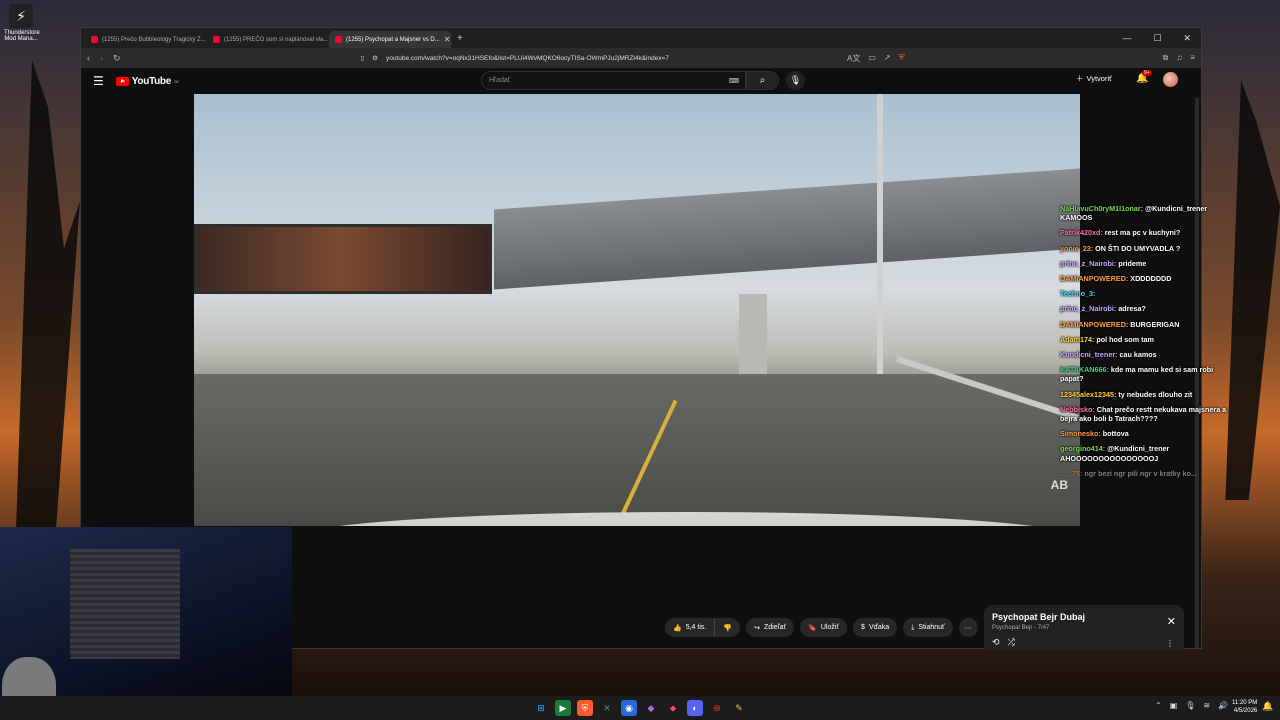 The height and width of the screenshot is (720, 1280). I want to click on dislike-button: 👎, so click(727, 627).